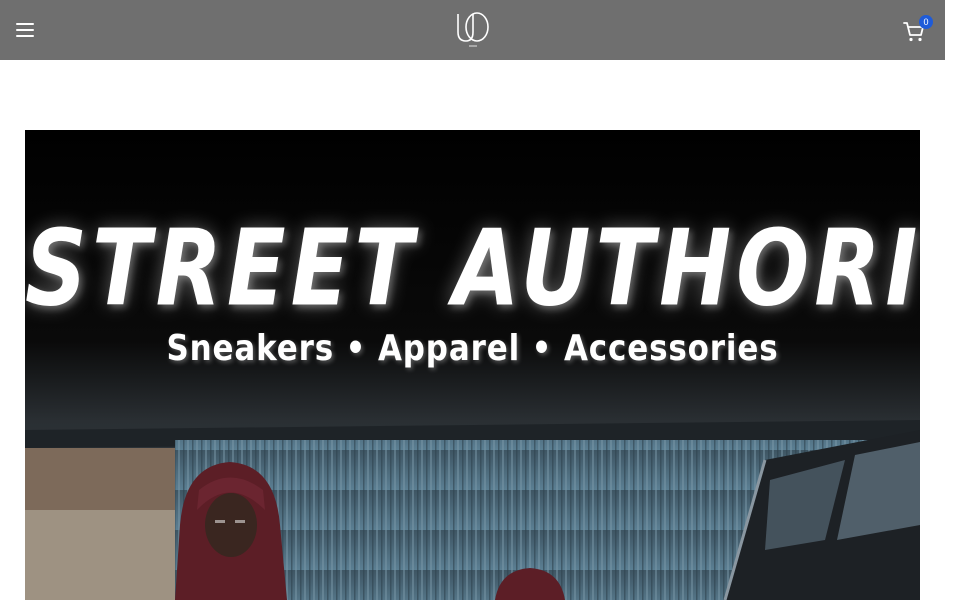 The width and height of the screenshot is (960, 600). Describe the element at coordinates (472, 348) in the screenshot. I see `banner-subtitle: Sneakers • Apparel • Accessories` at that location.